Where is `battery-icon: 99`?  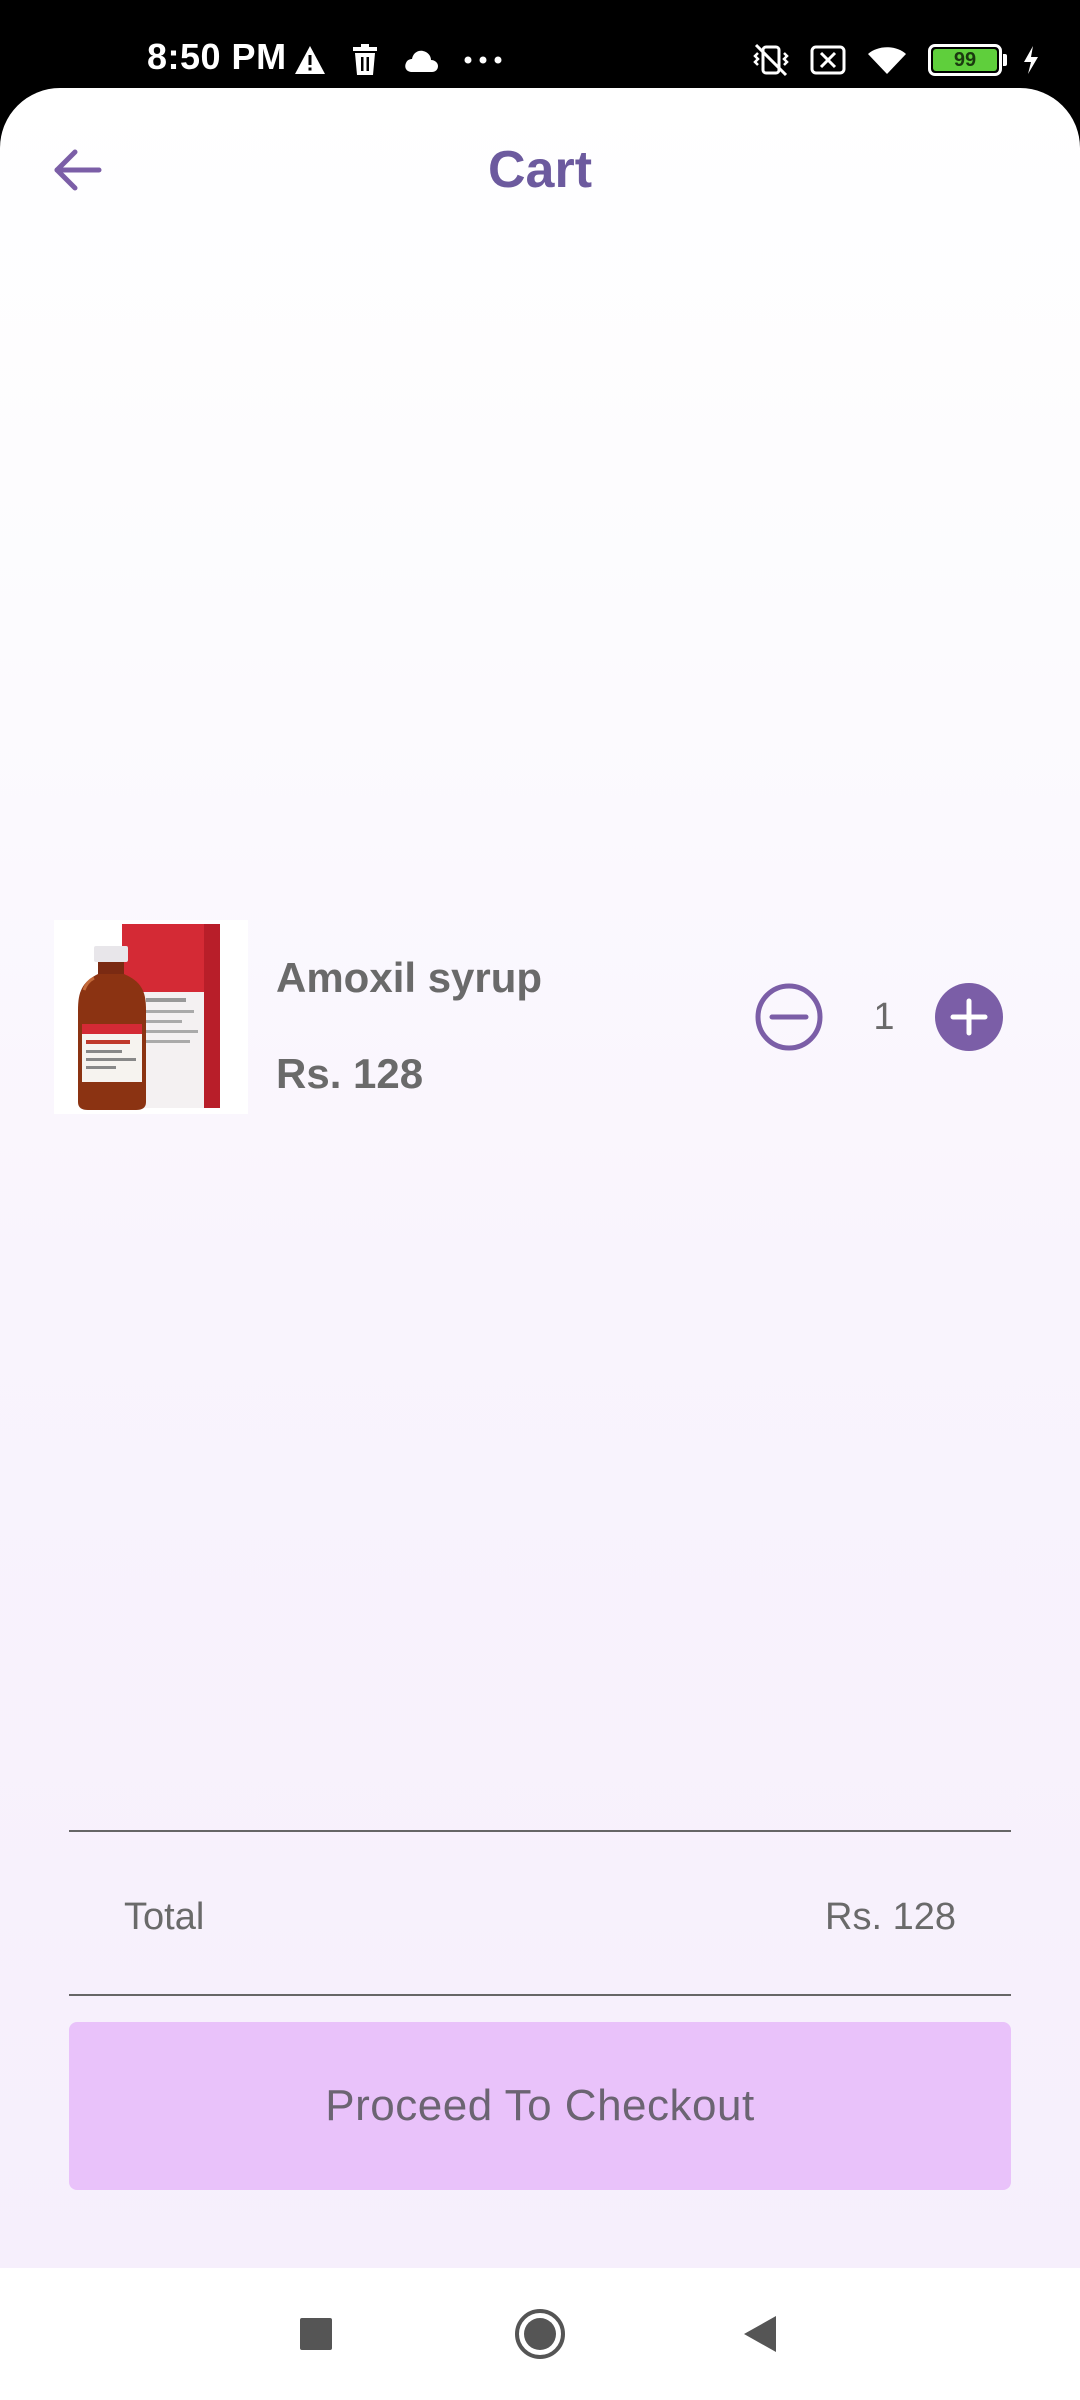 battery-icon: 99 is located at coordinates (967, 60).